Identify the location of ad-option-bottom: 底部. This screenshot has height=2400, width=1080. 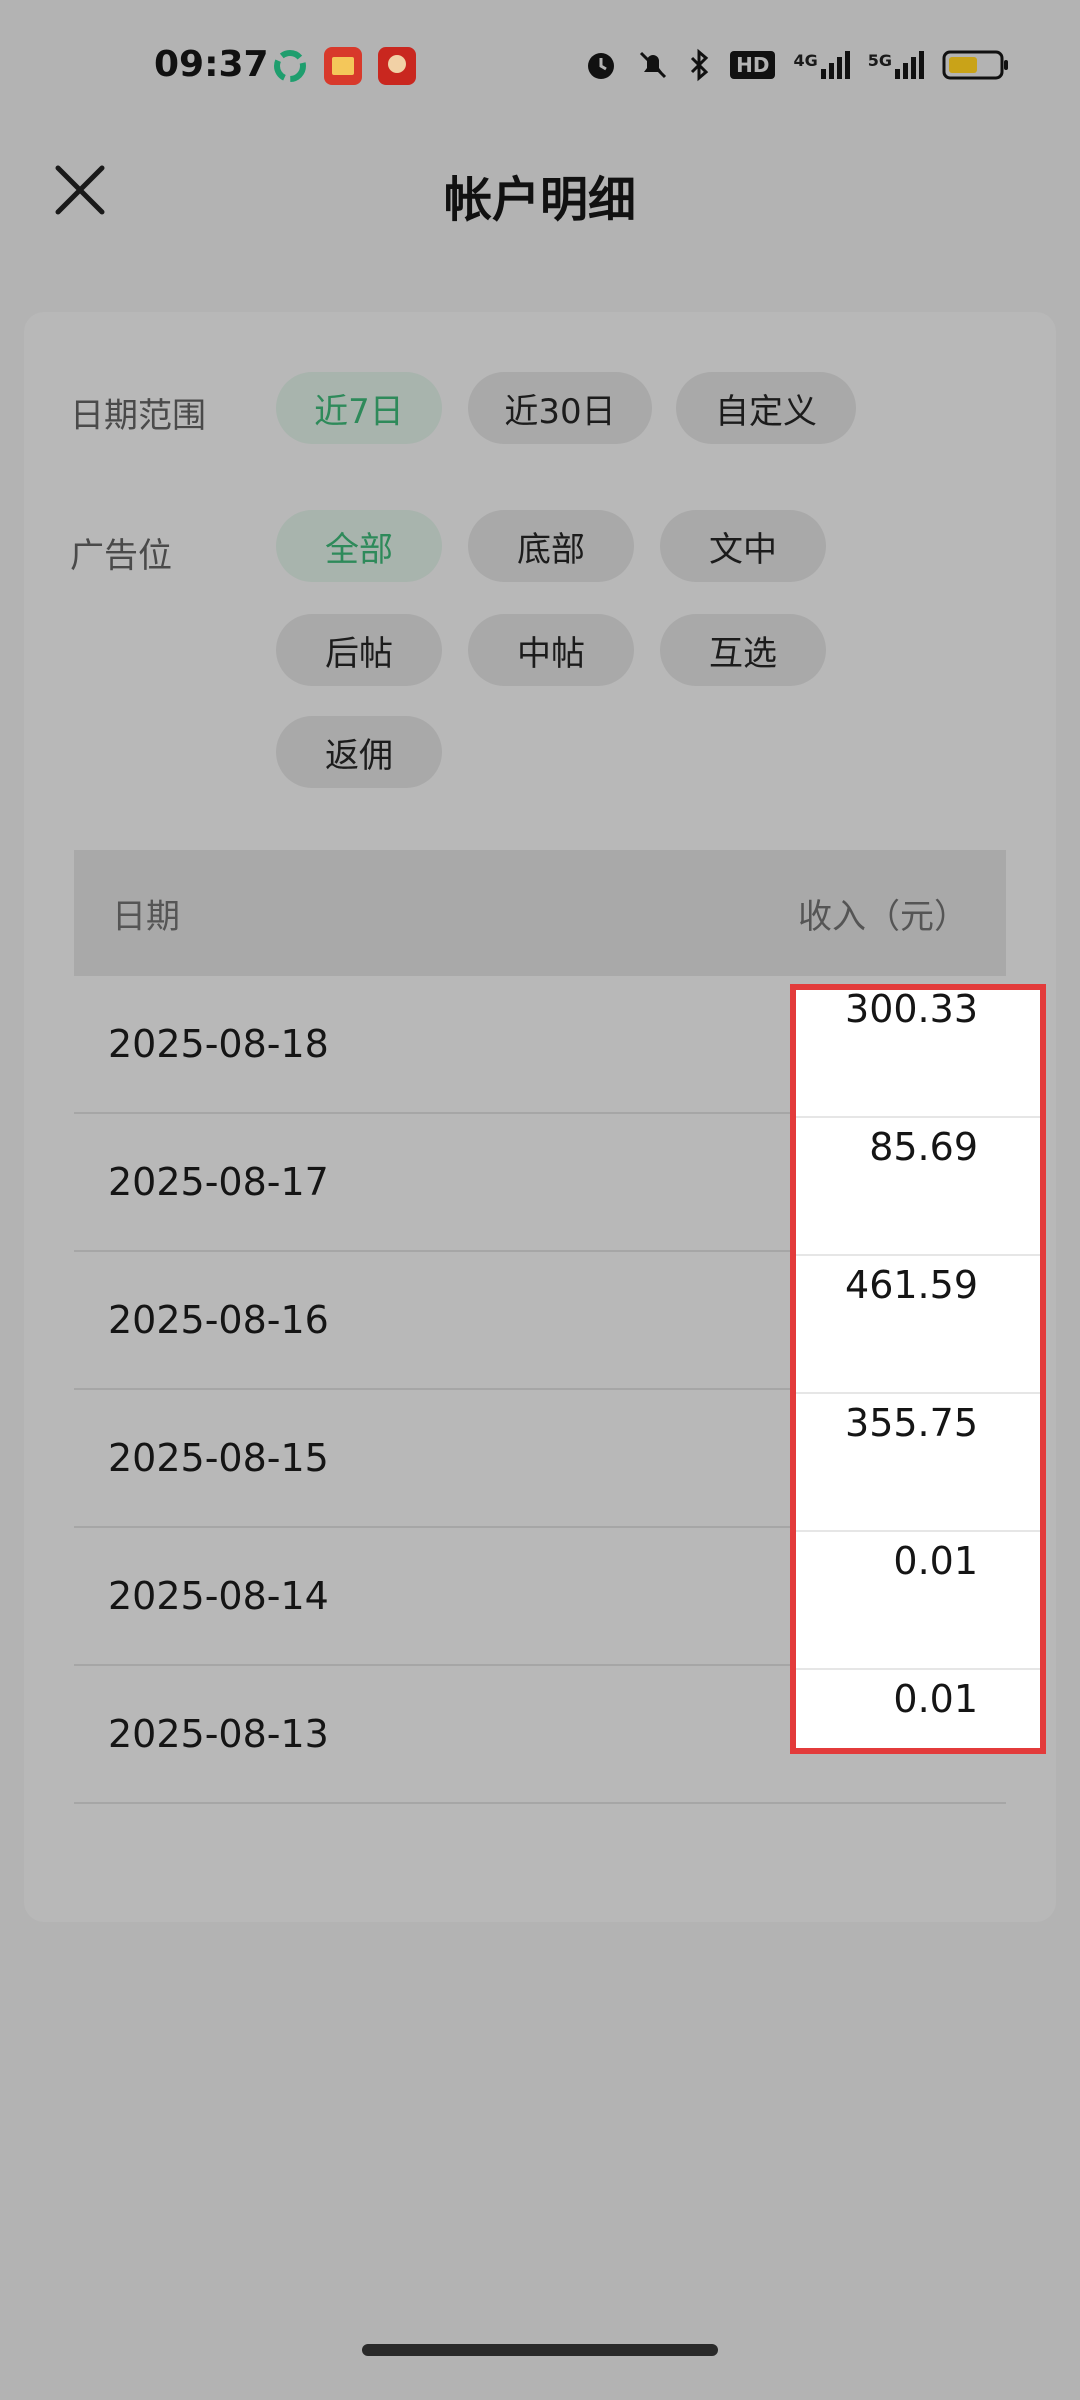
(551, 546).